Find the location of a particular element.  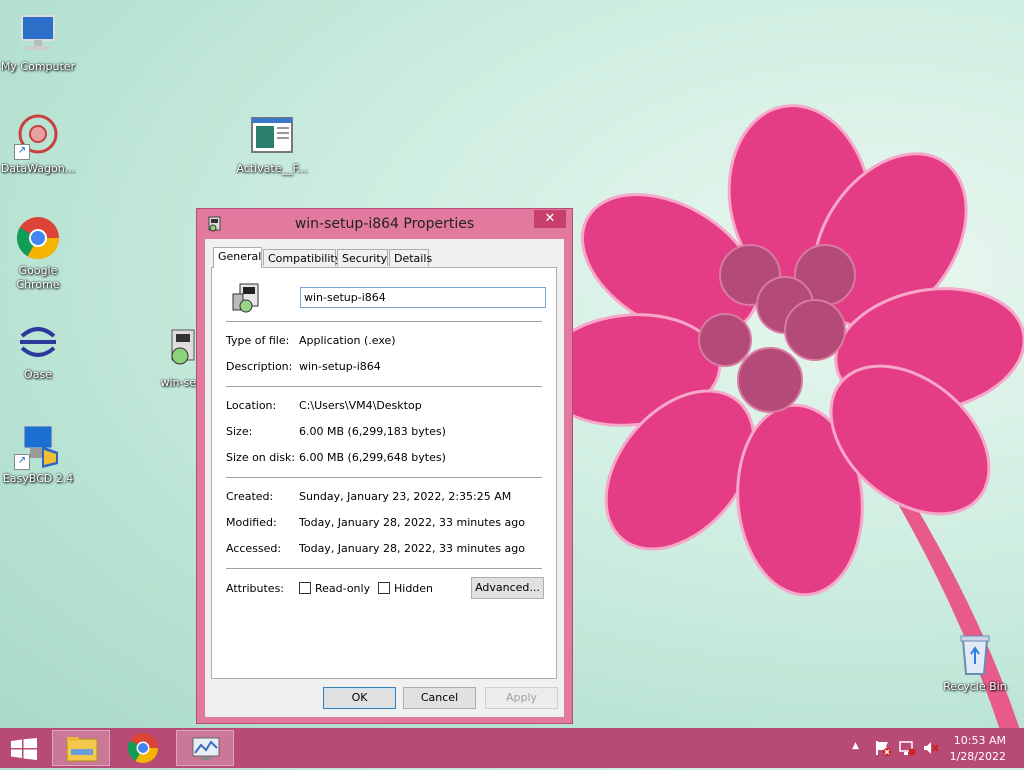

recycle-bin-icon is located at coordinates (975, 654).